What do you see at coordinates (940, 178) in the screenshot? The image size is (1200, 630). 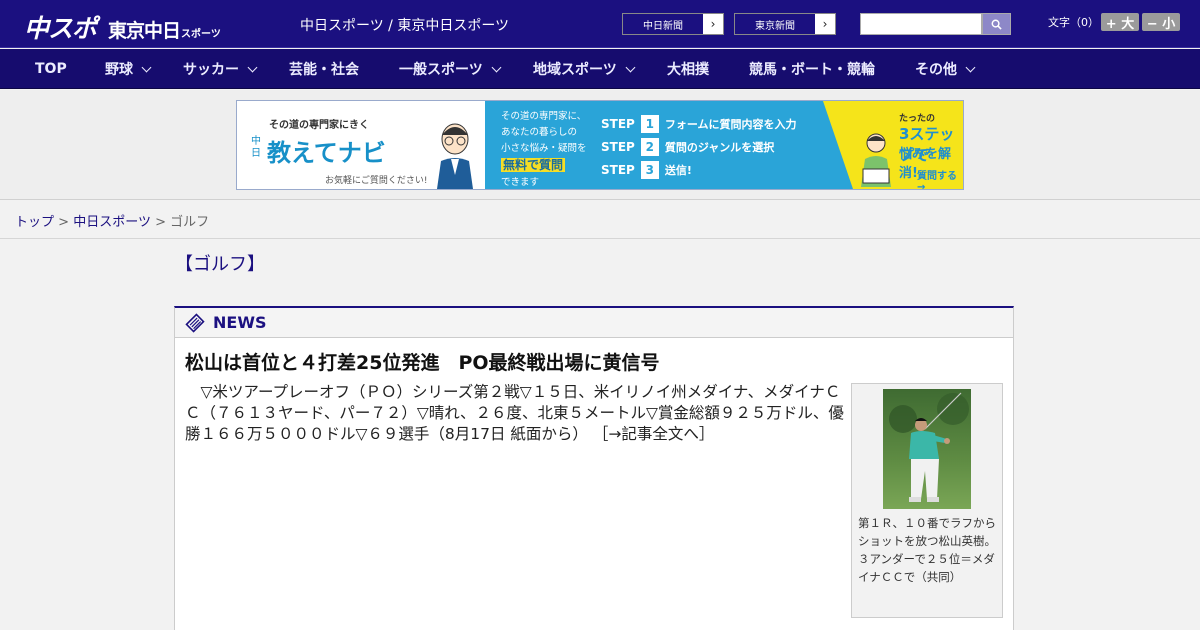 I see `ad-question-link: 質問する →` at bounding box center [940, 178].